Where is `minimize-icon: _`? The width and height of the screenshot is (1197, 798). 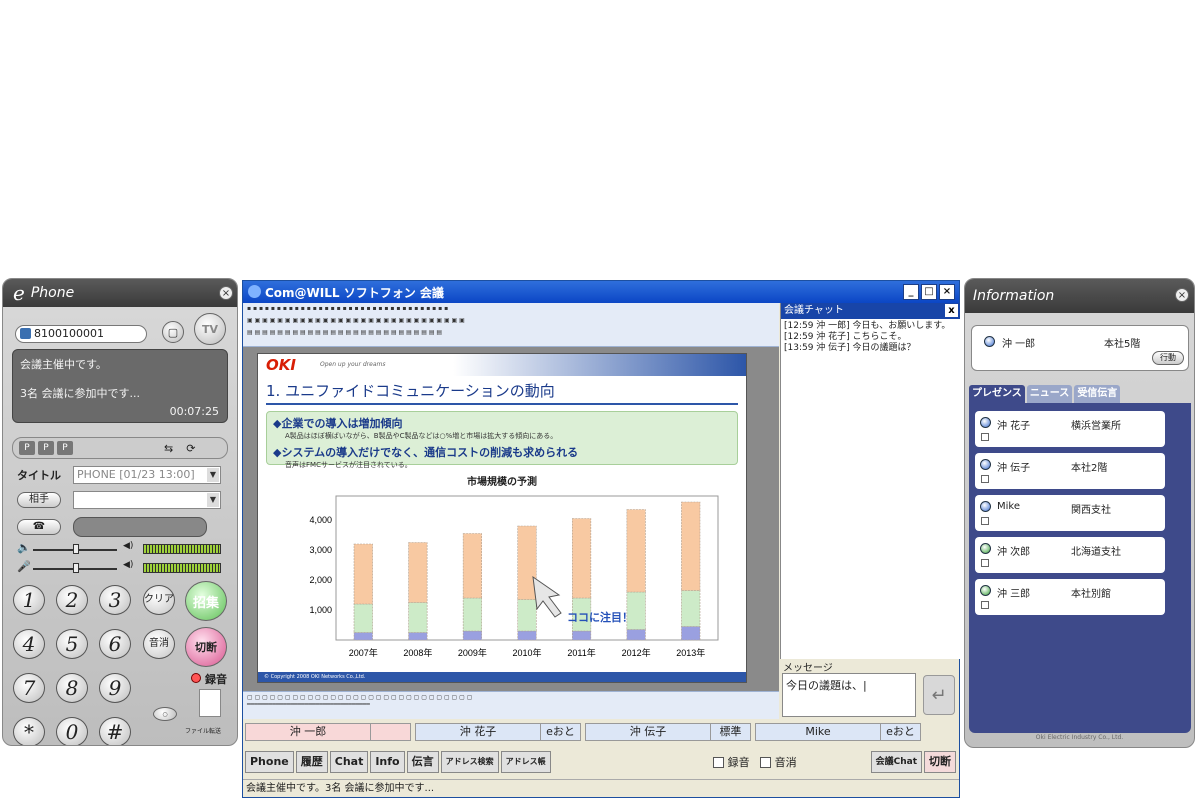
minimize-icon: _ is located at coordinates (911, 292).